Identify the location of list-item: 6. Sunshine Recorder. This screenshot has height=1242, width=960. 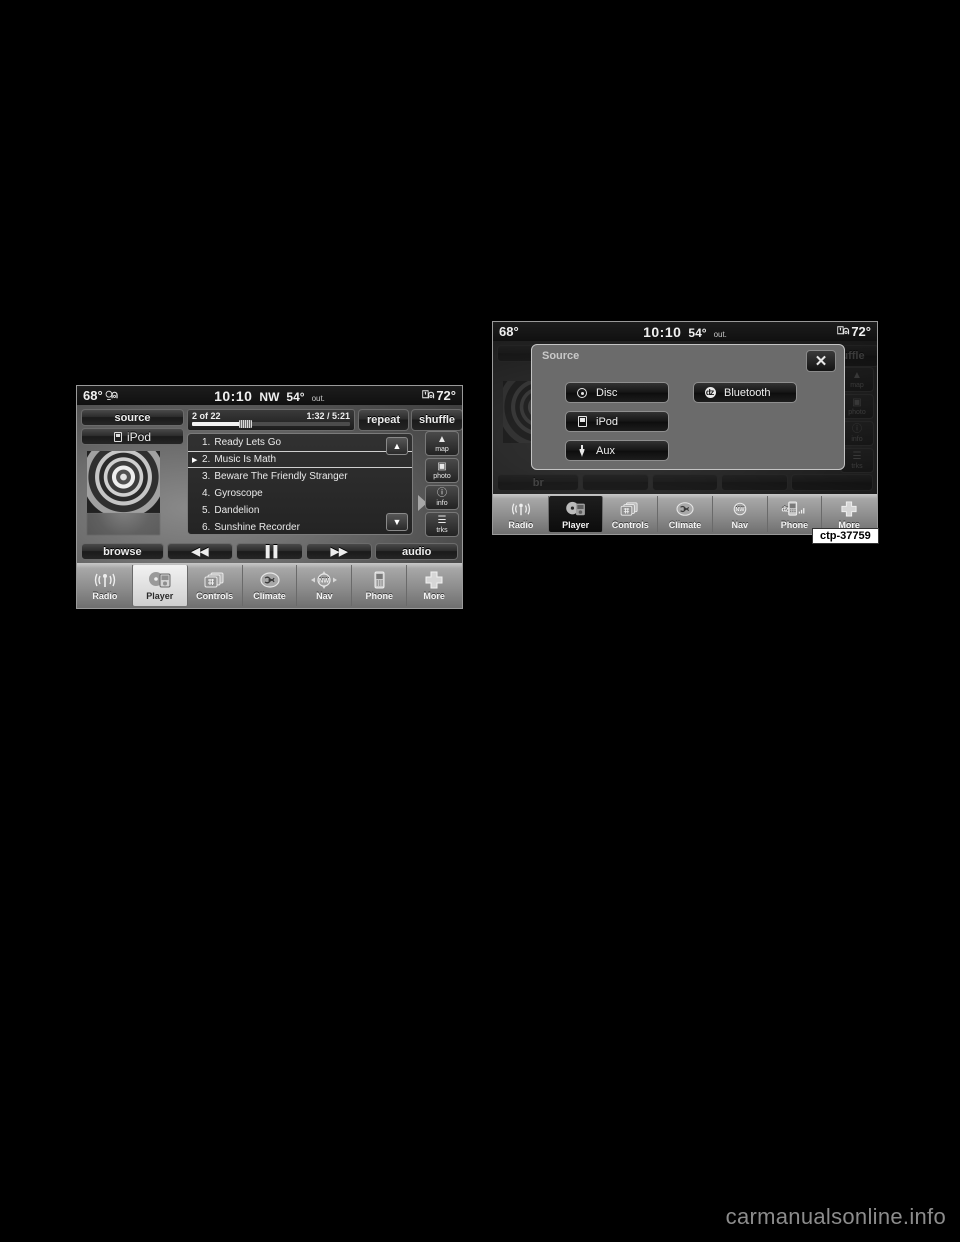
(300, 526).